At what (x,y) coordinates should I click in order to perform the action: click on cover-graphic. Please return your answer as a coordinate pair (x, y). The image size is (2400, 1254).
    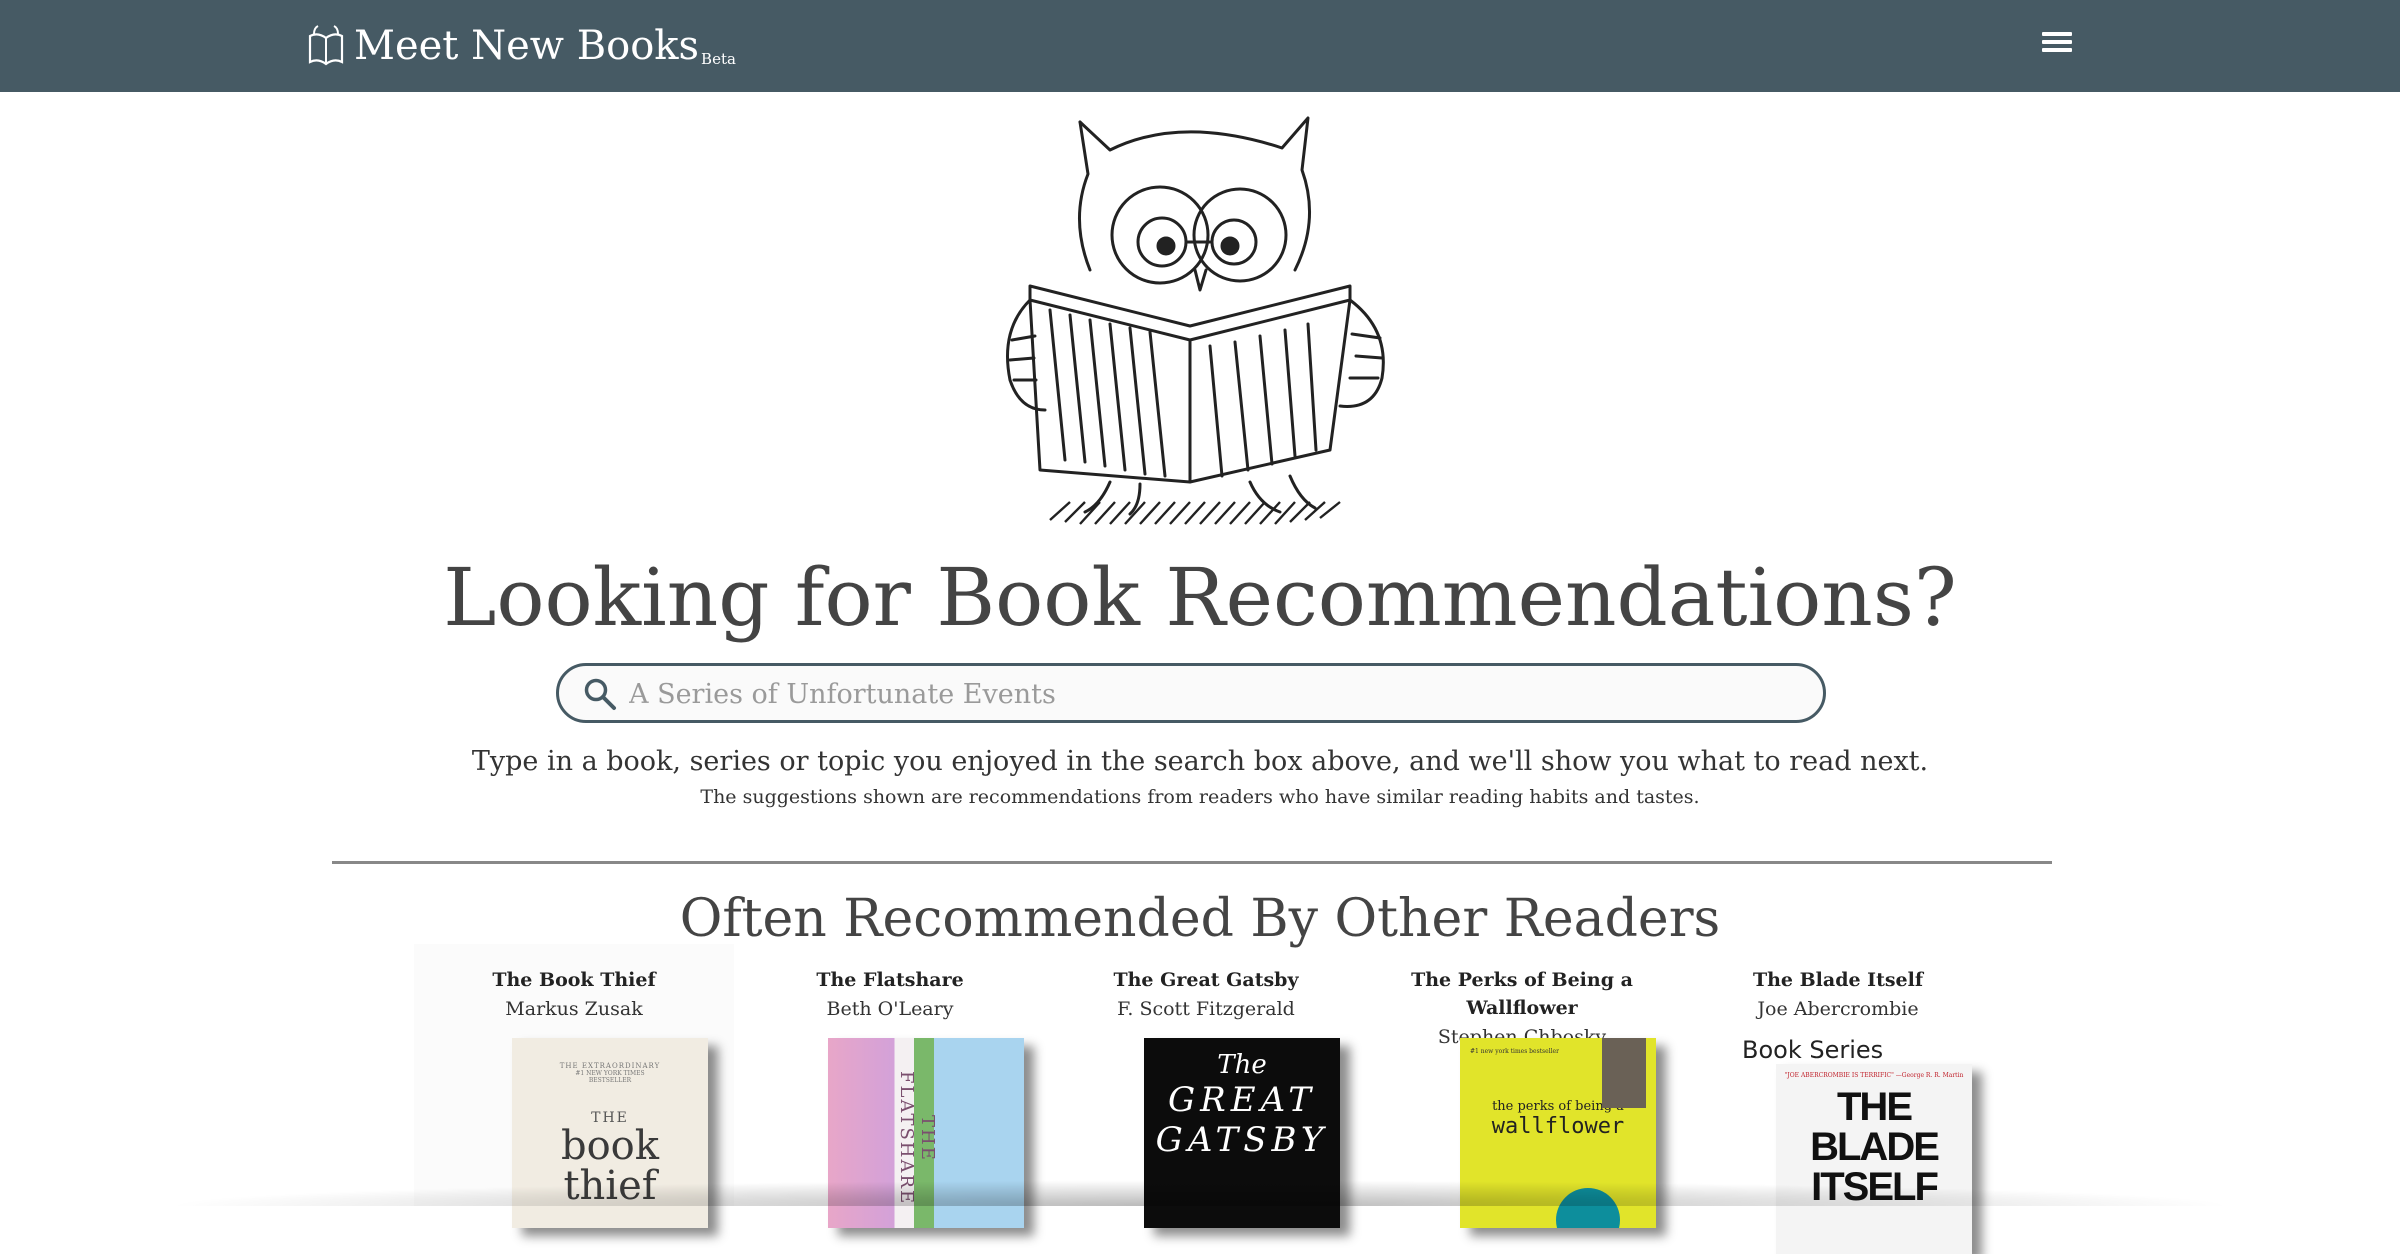
    Looking at the image, I should click on (1588, 1208).